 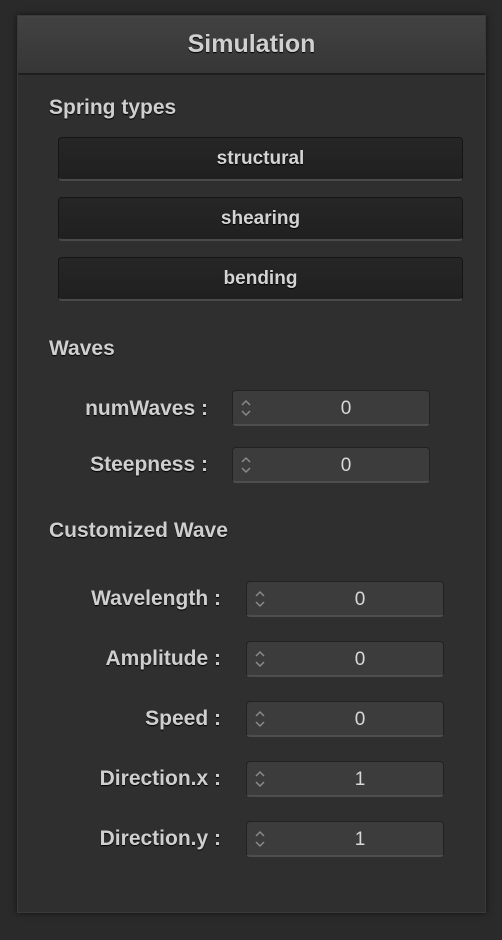 I want to click on numwaves-label: numWaves :, so click(x=146, y=408).